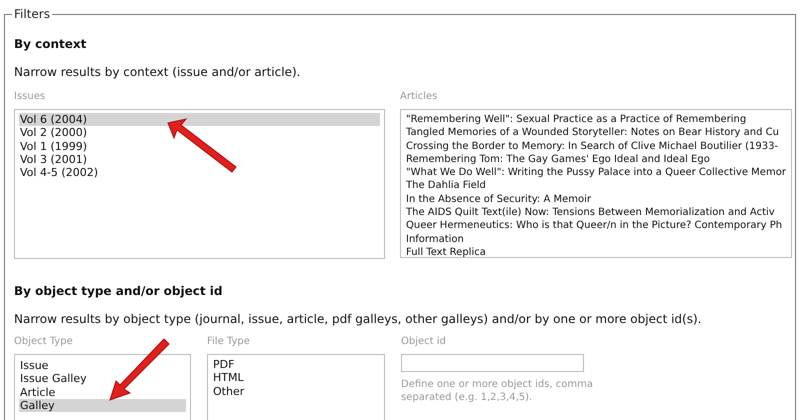  Describe the element at coordinates (596, 119) in the screenshot. I see `list-option: "Remembering Well": Sexual Practice as a Practice of Remembering` at that location.